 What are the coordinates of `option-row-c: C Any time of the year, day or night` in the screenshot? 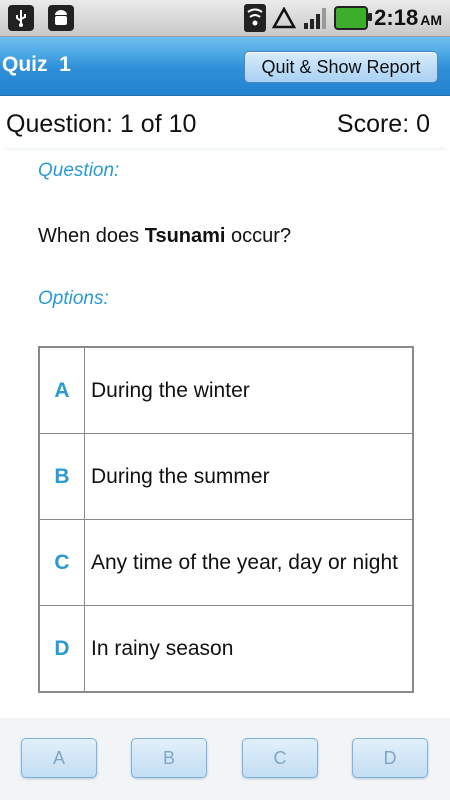 It's located at (226, 562).